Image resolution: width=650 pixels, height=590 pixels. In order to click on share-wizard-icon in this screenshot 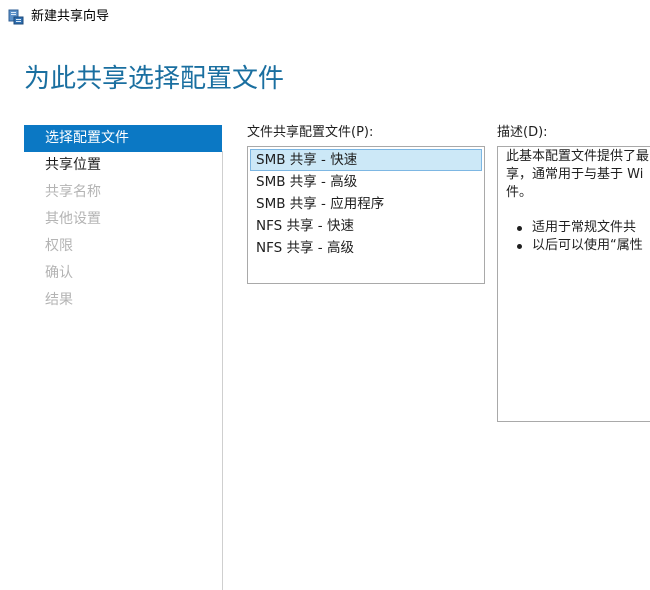, I will do `click(16, 17)`.